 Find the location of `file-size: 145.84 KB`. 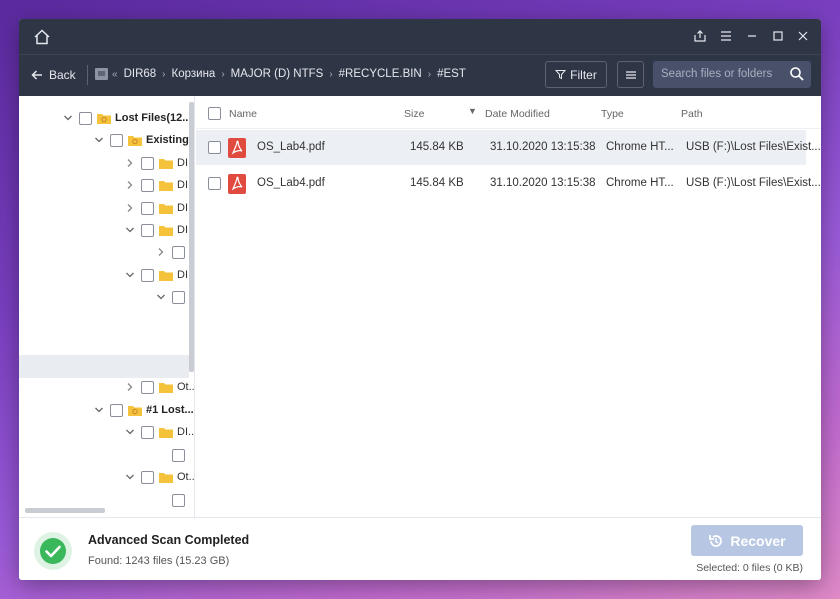

file-size: 145.84 KB is located at coordinates (437, 183).